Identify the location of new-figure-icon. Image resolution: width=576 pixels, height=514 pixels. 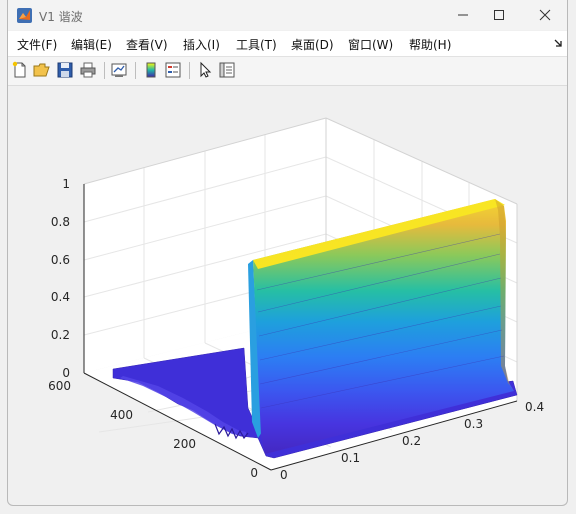
(20, 70).